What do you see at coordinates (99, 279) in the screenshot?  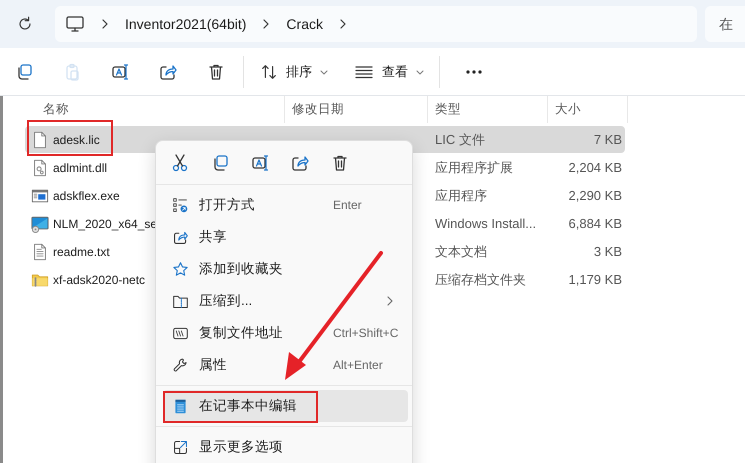 I see `file-name: xf-adsk2020-netc` at bounding box center [99, 279].